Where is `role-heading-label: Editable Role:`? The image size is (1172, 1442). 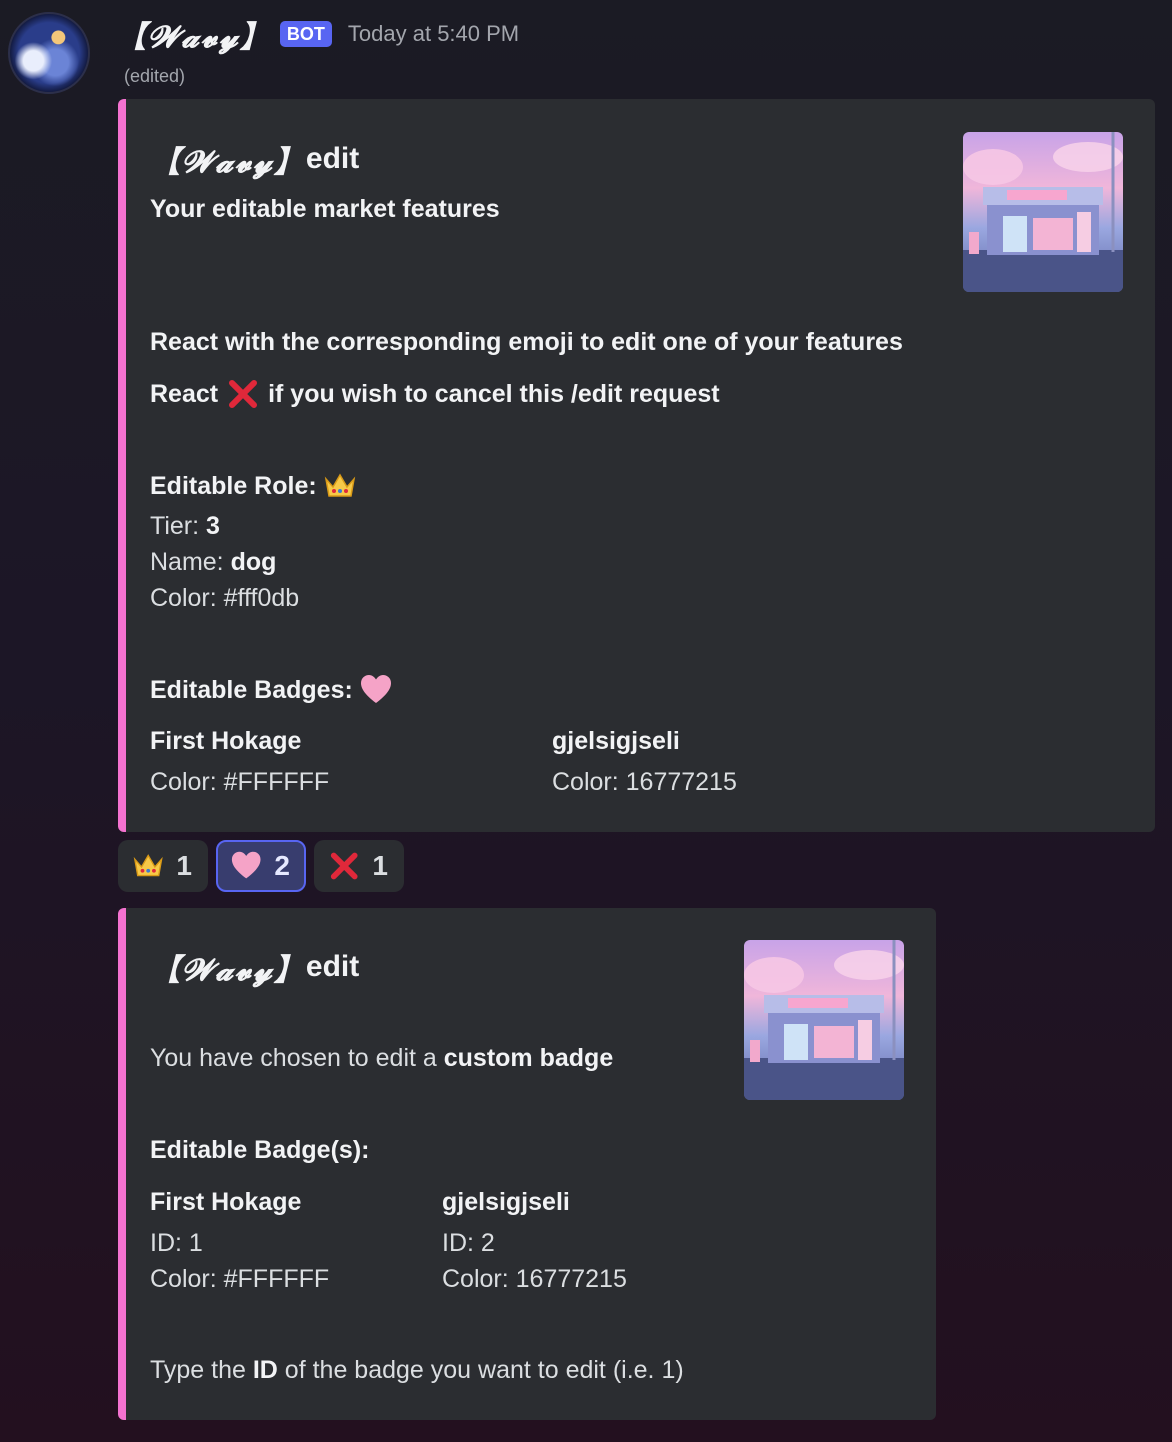
role-heading-label: Editable Role: is located at coordinates (233, 485).